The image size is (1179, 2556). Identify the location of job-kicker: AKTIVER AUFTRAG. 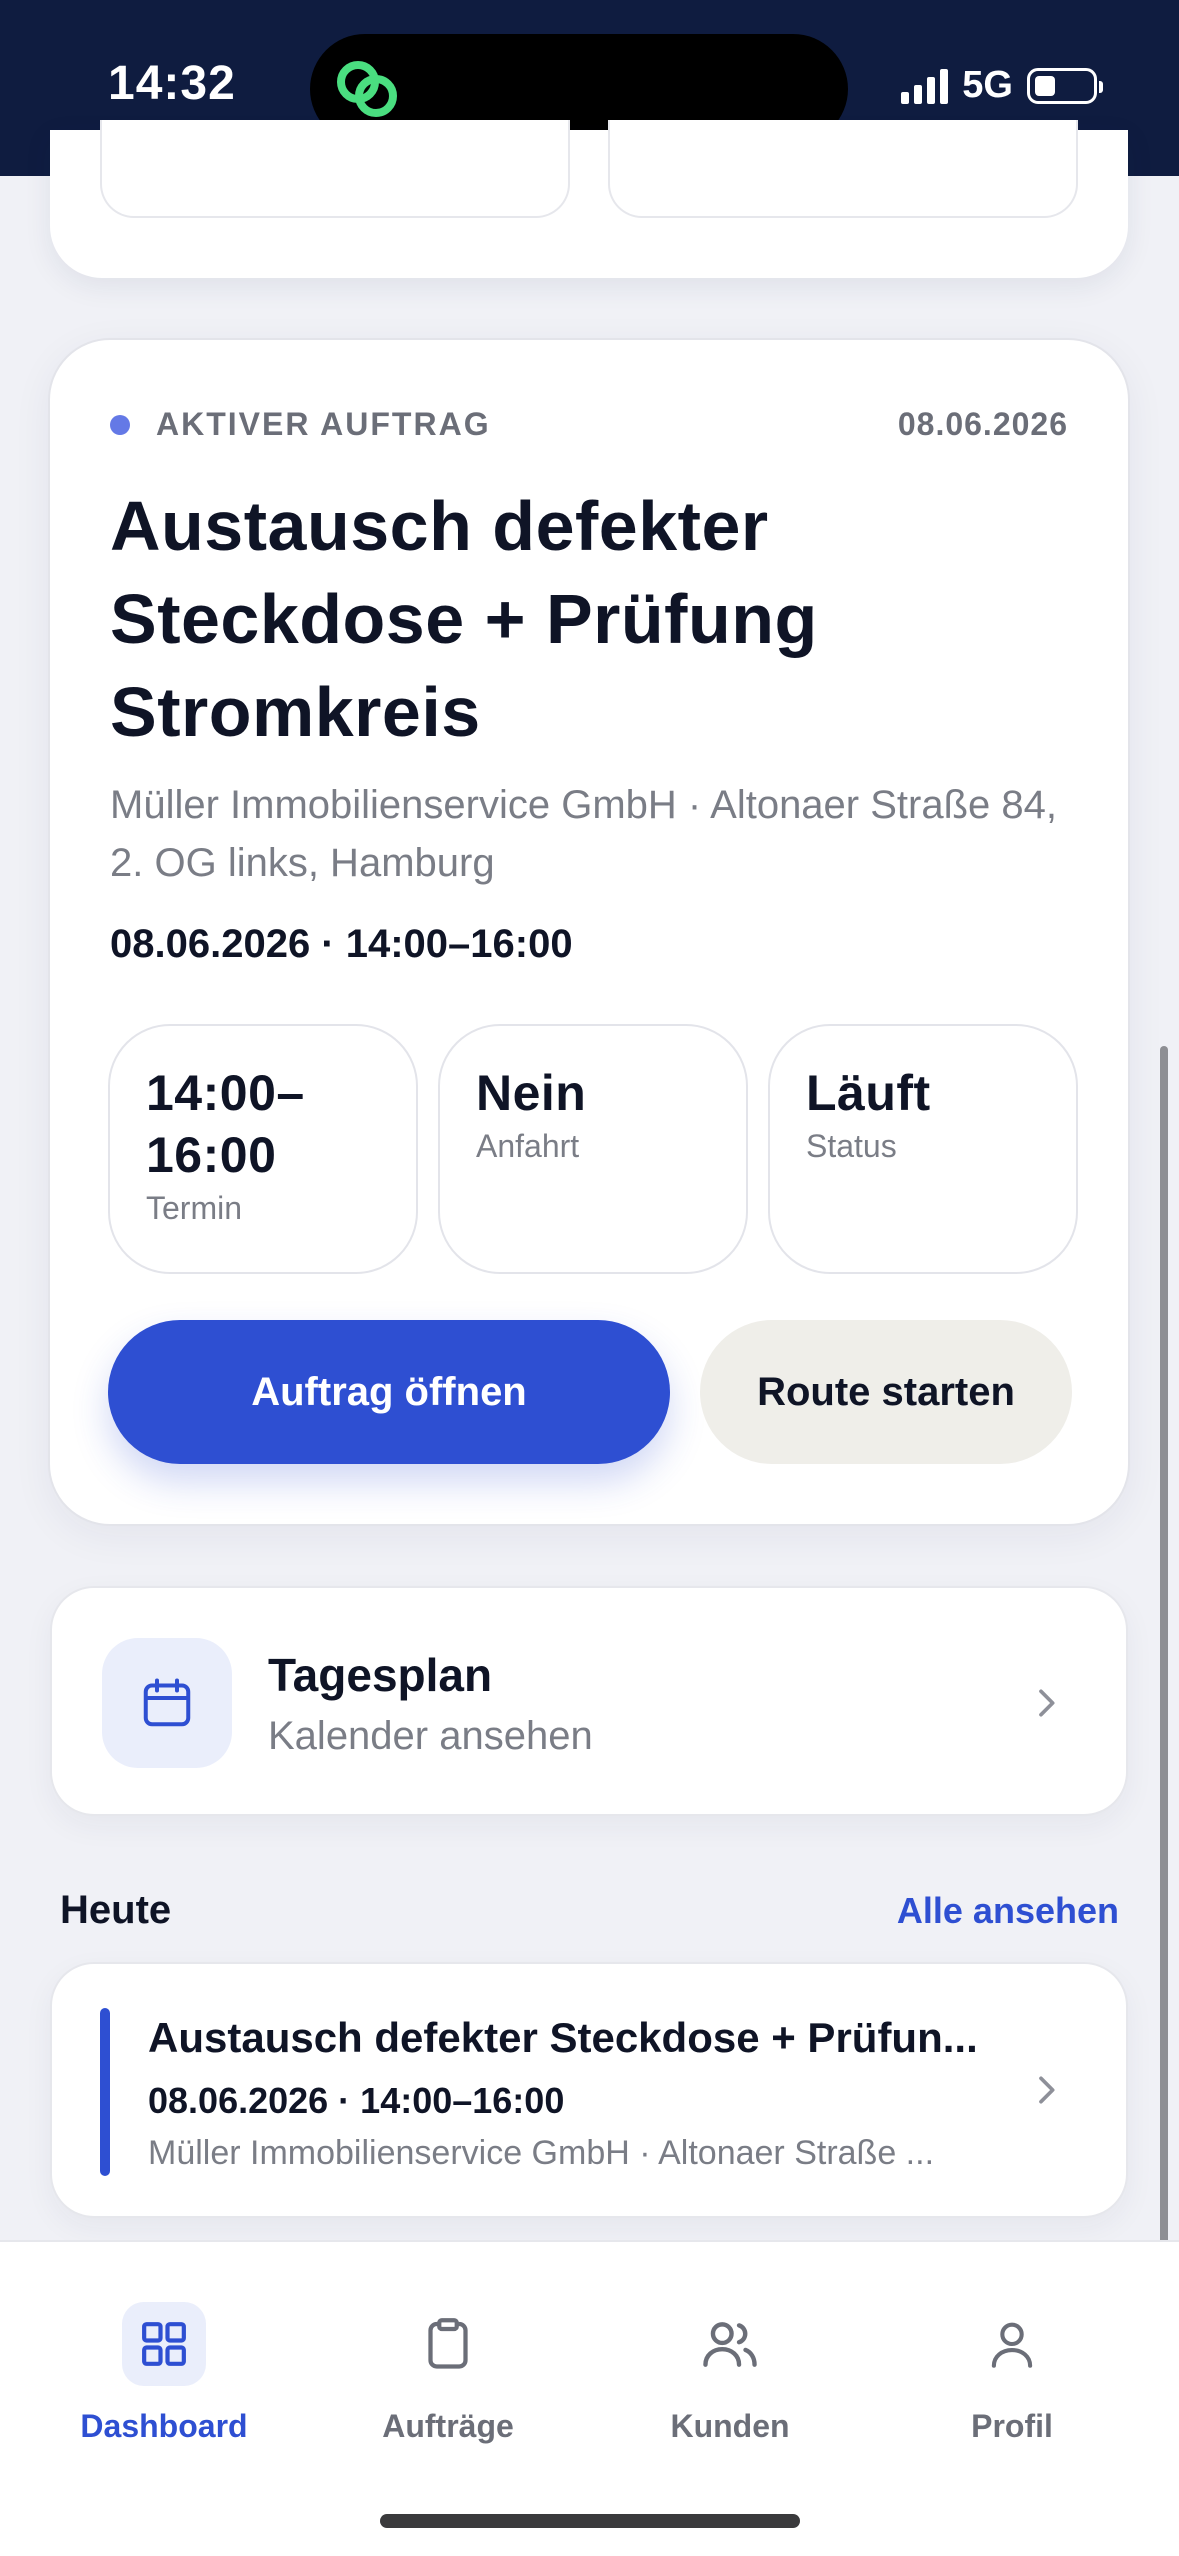
(300, 424).